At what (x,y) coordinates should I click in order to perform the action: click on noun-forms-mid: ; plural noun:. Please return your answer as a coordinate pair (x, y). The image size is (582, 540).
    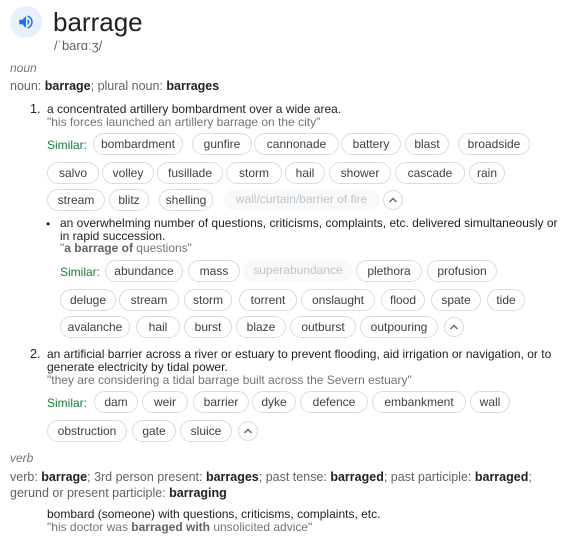
    Looking at the image, I should click on (128, 86).